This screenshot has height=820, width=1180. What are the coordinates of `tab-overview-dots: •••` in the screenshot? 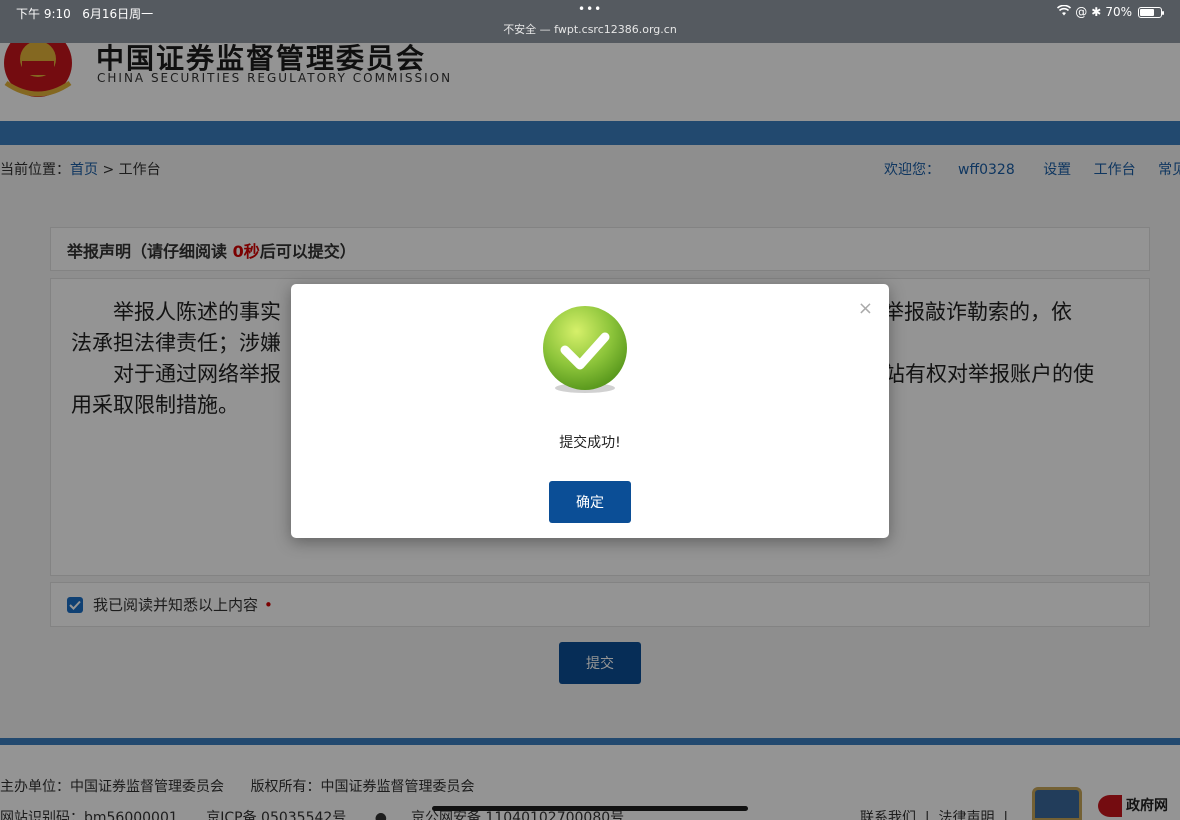 It's located at (590, 9).